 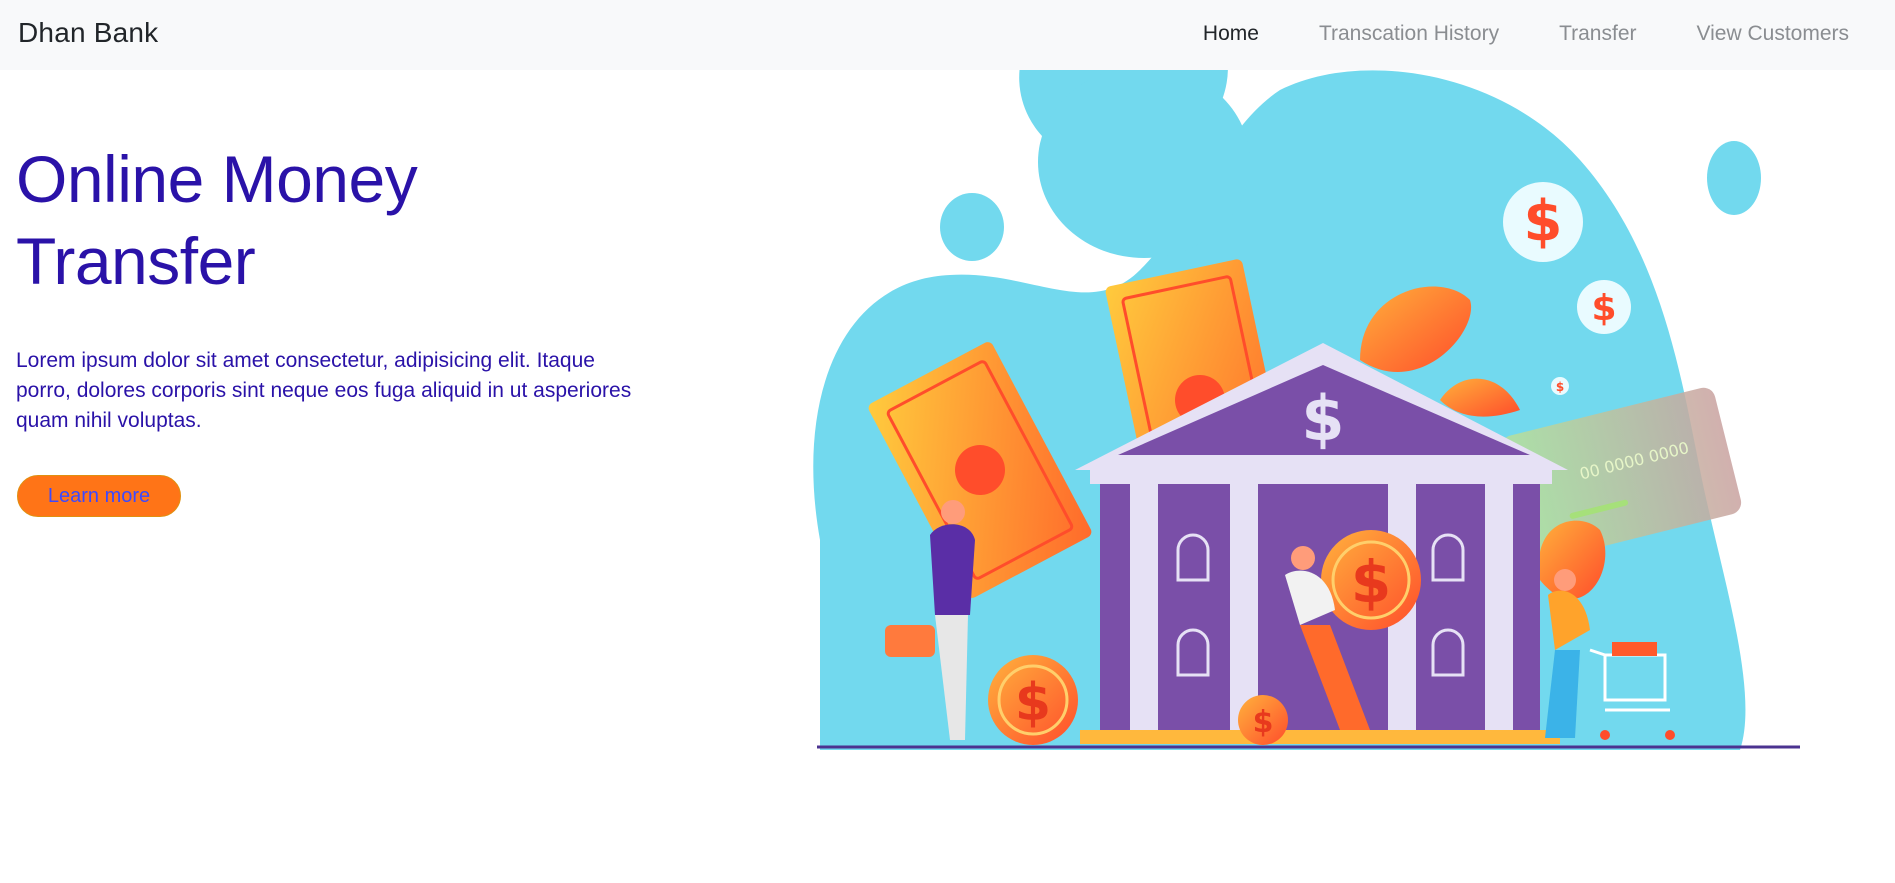 What do you see at coordinates (88, 33) in the screenshot?
I see `brand-logo-text: Dhan Bank` at bounding box center [88, 33].